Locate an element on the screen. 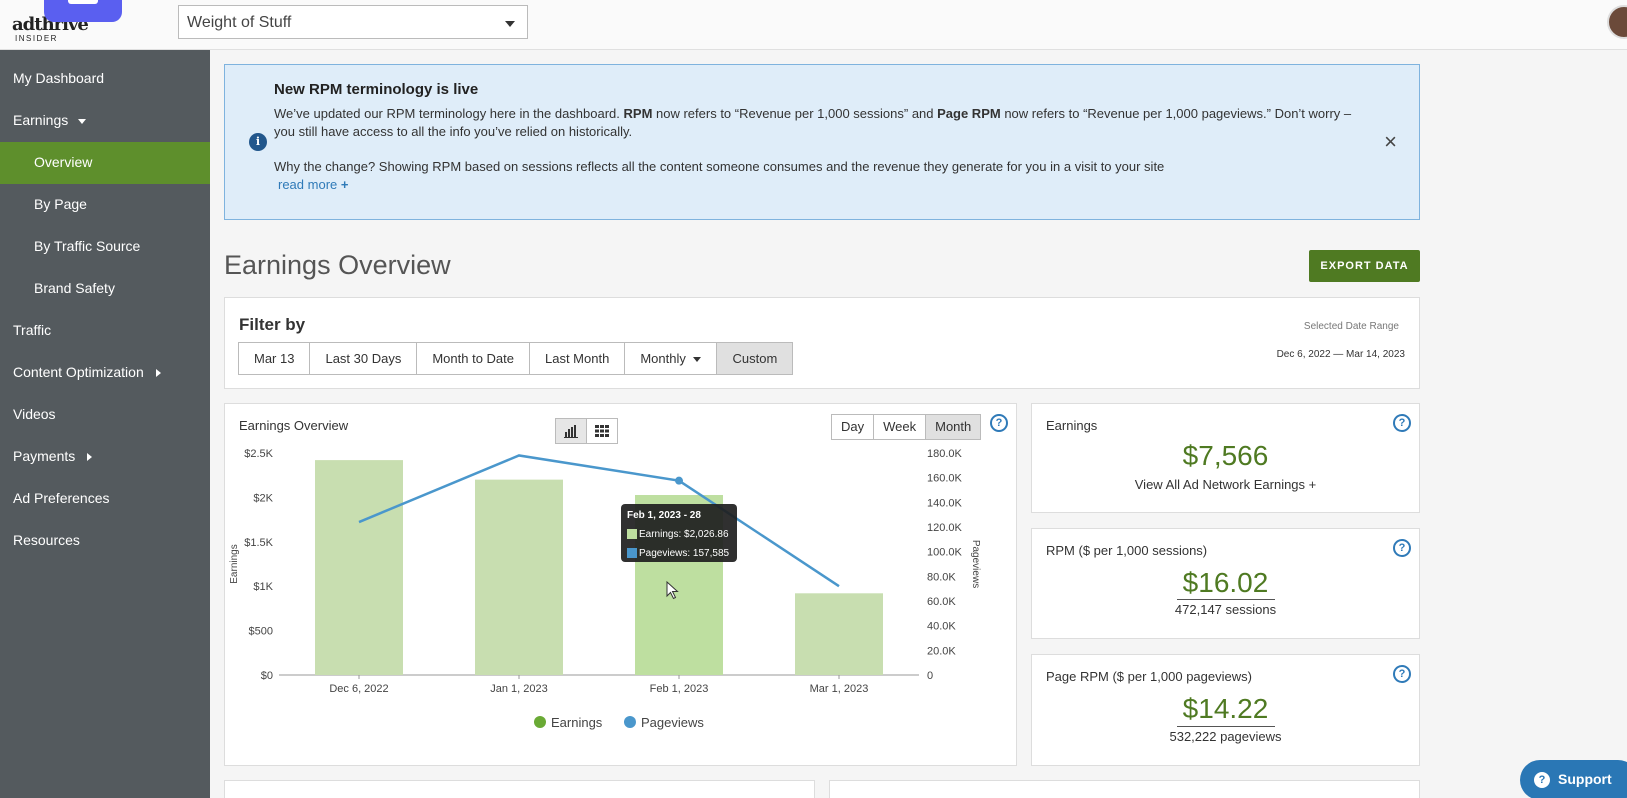 This screenshot has height=798, width=1627. chart-view-toggle is located at coordinates (586, 431).